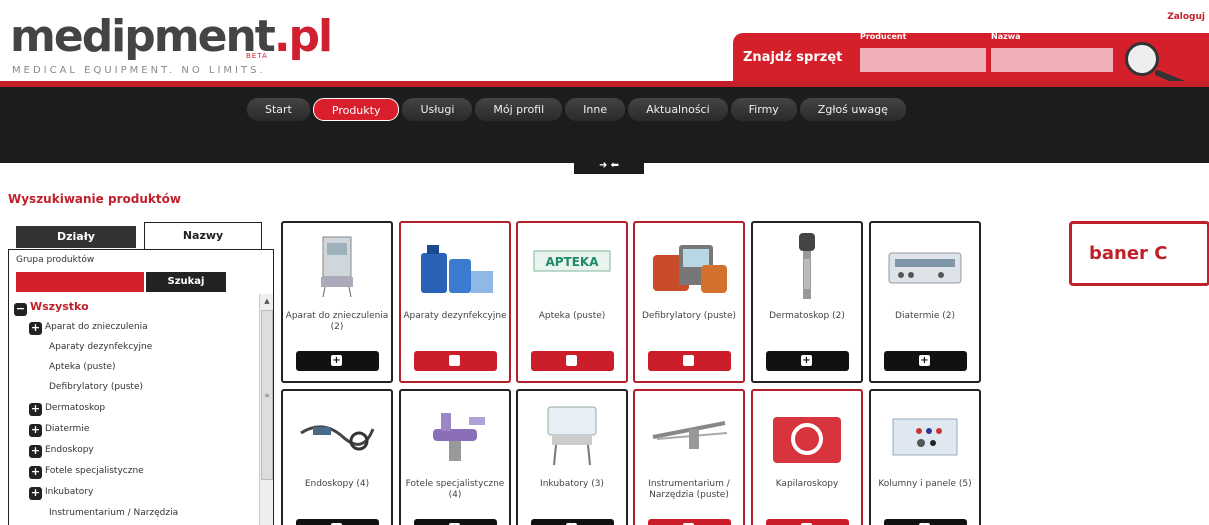  What do you see at coordinates (356, 109) in the screenshot?
I see `nav-item-1: Produkty` at bounding box center [356, 109].